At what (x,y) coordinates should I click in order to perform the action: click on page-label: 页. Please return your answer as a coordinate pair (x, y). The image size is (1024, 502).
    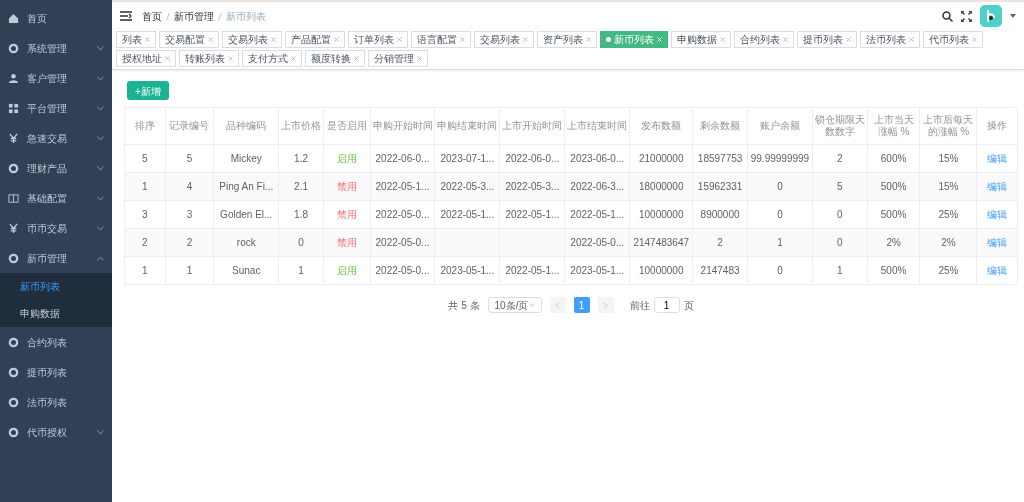
    Looking at the image, I should click on (688, 305).